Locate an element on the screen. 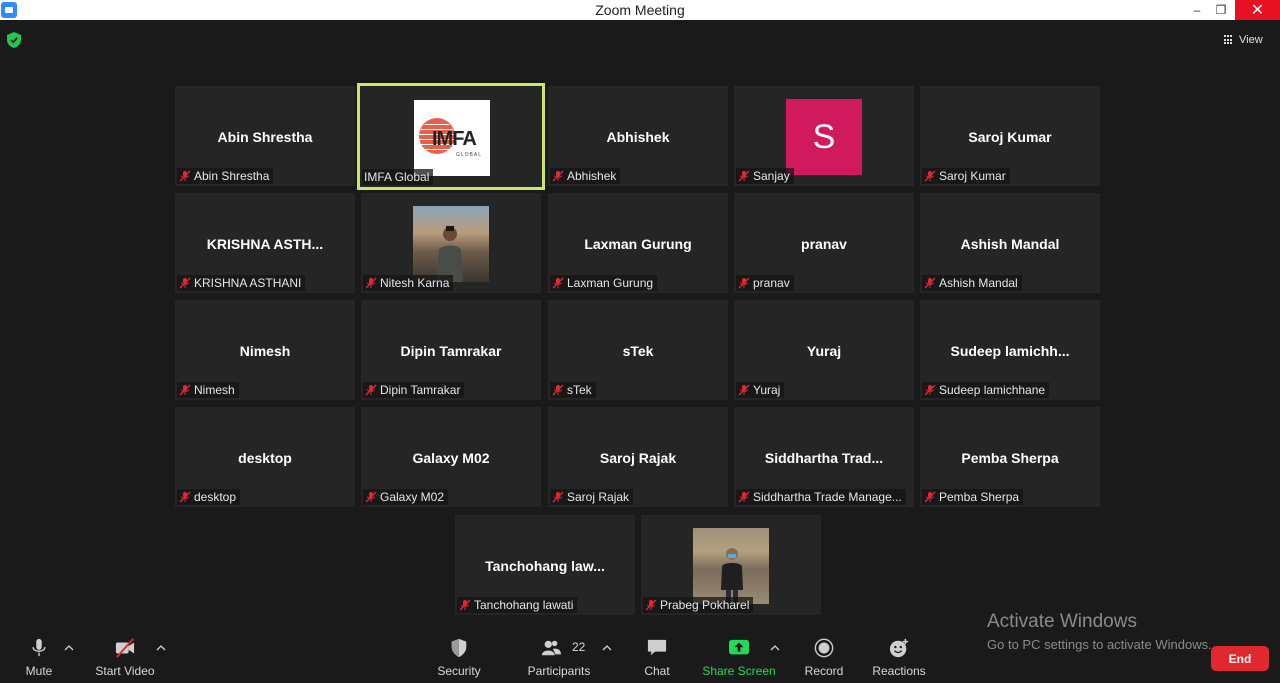  participant-name: Abin Shrestha is located at coordinates (232, 176).